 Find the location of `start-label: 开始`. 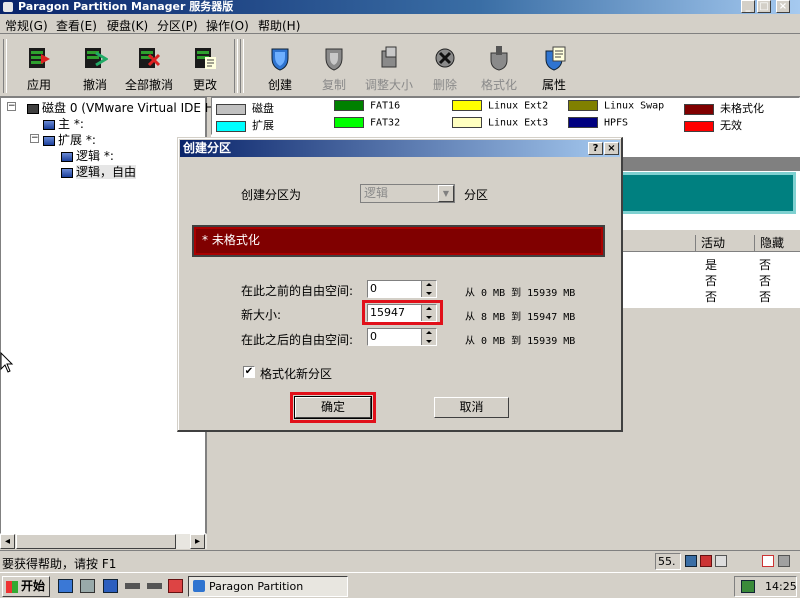

start-label: 开始 is located at coordinates (33, 586).